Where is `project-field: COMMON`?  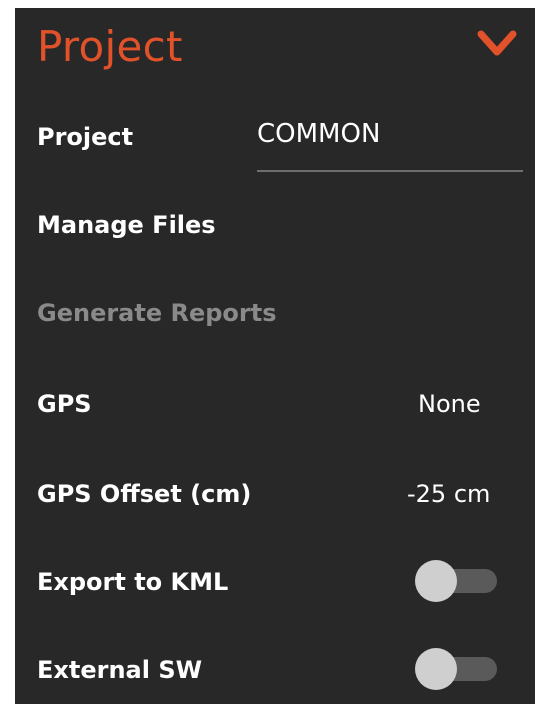
project-field: COMMON is located at coordinates (390, 143).